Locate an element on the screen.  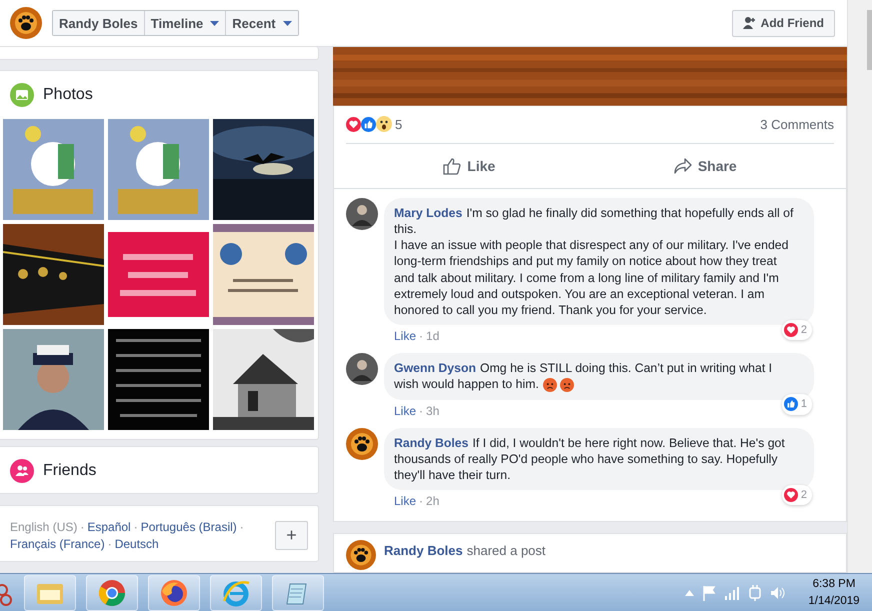
reaction-badge: 1 is located at coordinates (797, 404).